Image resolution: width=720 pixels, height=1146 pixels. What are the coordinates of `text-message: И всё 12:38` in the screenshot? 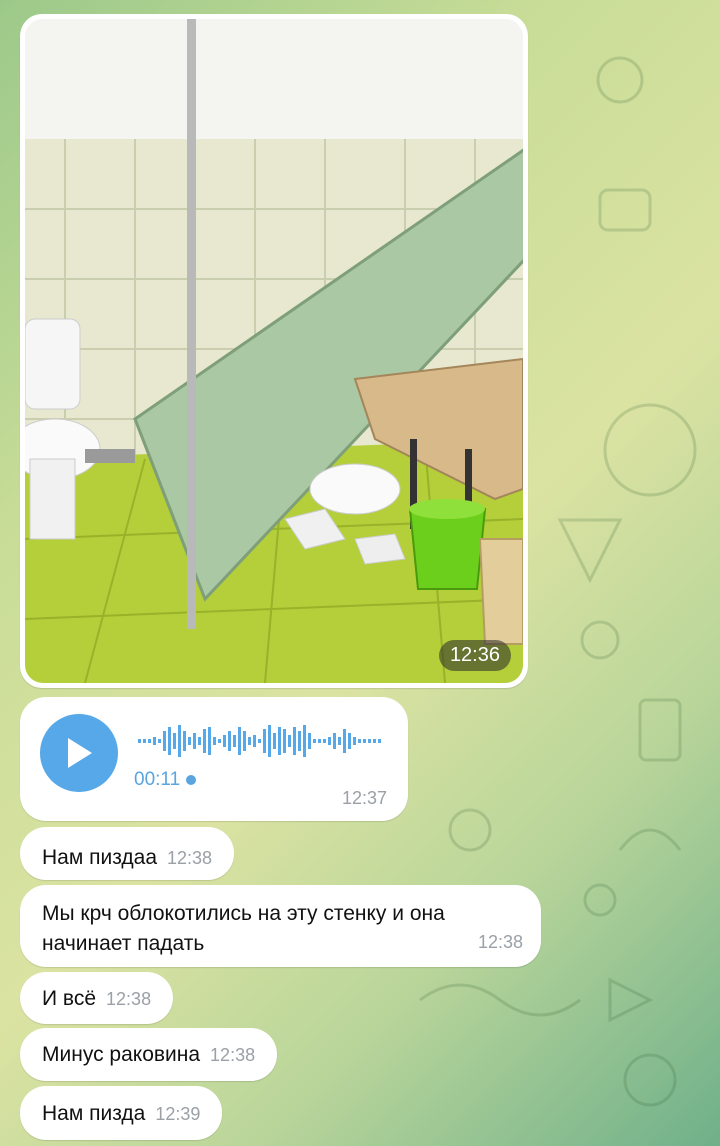 It's located at (97, 998).